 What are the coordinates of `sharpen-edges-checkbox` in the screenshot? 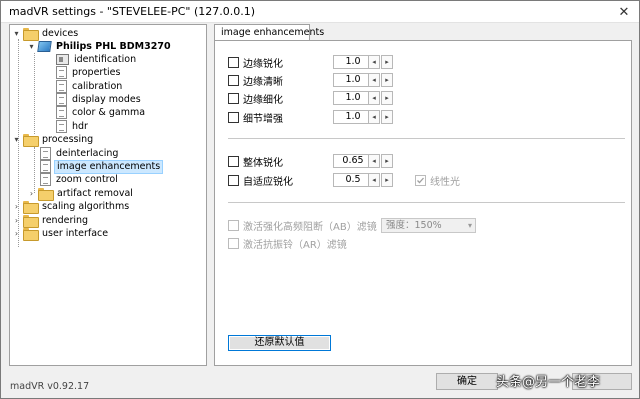 It's located at (233, 62).